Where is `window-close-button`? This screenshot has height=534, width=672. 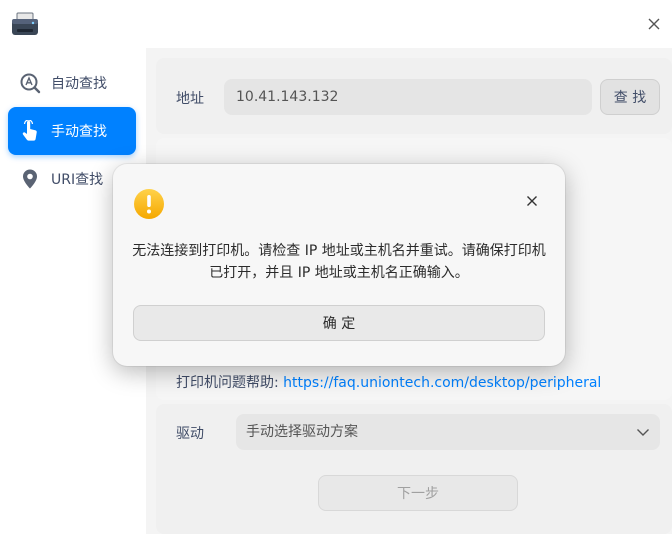 window-close-button is located at coordinates (654, 24).